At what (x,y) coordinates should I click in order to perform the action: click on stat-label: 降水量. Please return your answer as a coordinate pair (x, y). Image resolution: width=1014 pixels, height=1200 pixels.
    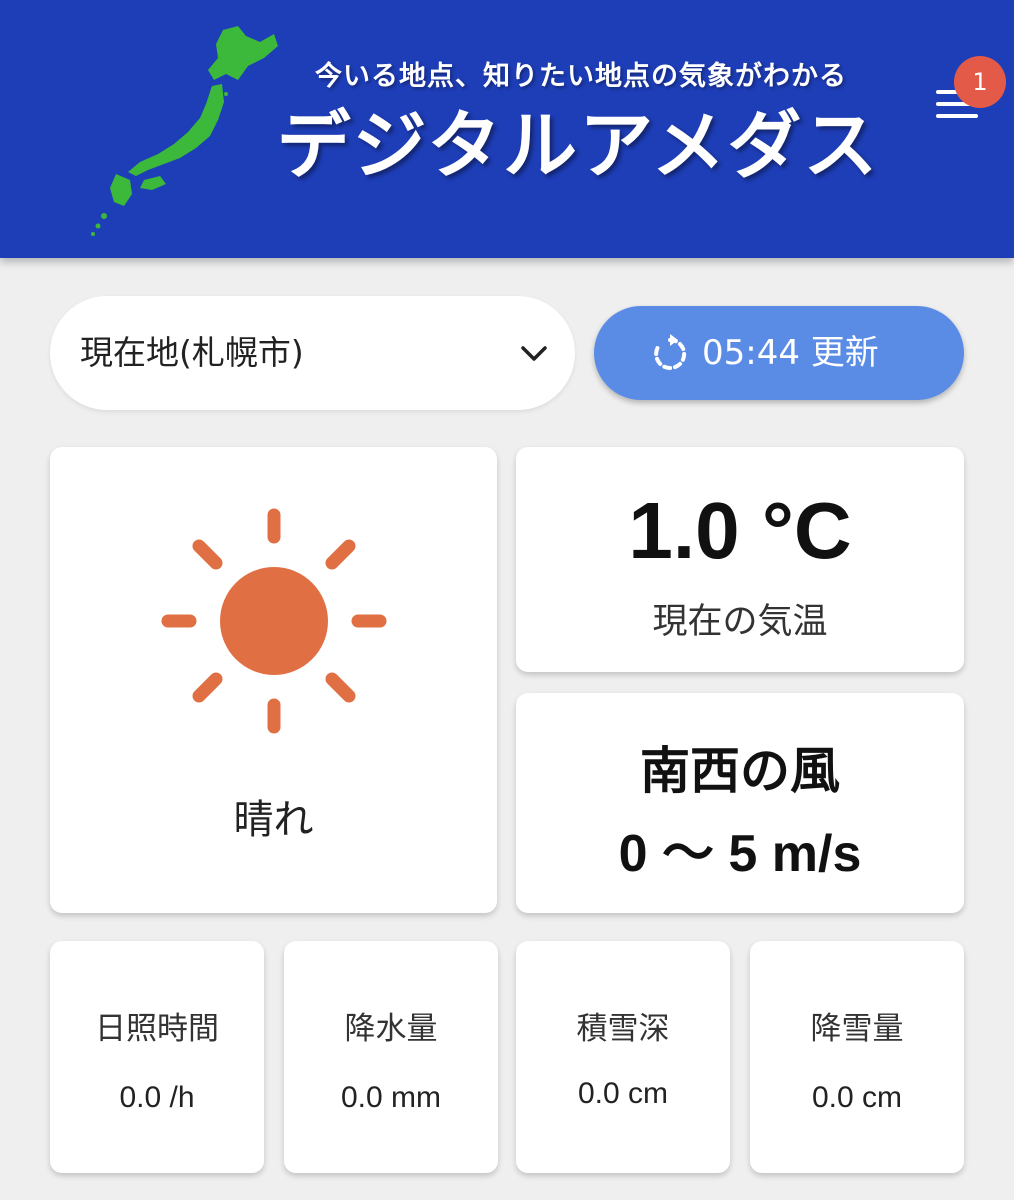
    Looking at the image, I should click on (391, 1029).